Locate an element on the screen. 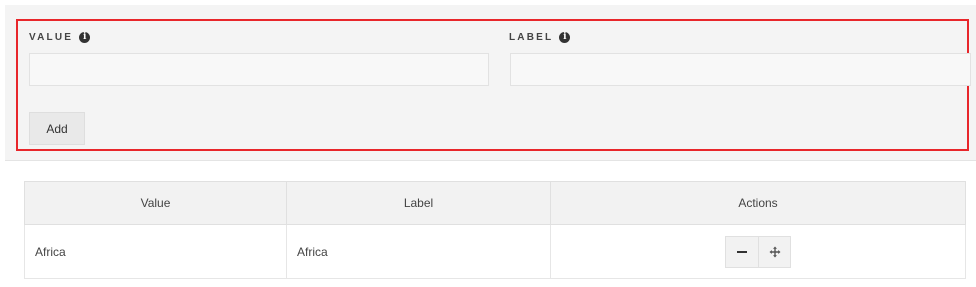  minus-icon is located at coordinates (742, 251).